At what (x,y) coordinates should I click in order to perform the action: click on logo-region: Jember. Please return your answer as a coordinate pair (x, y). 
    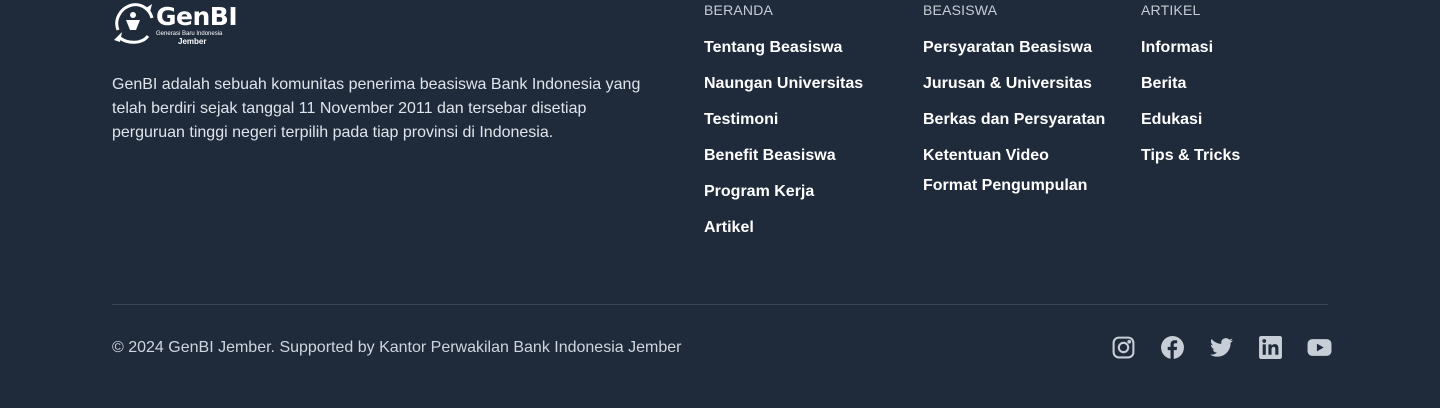
    Looking at the image, I should click on (192, 41).